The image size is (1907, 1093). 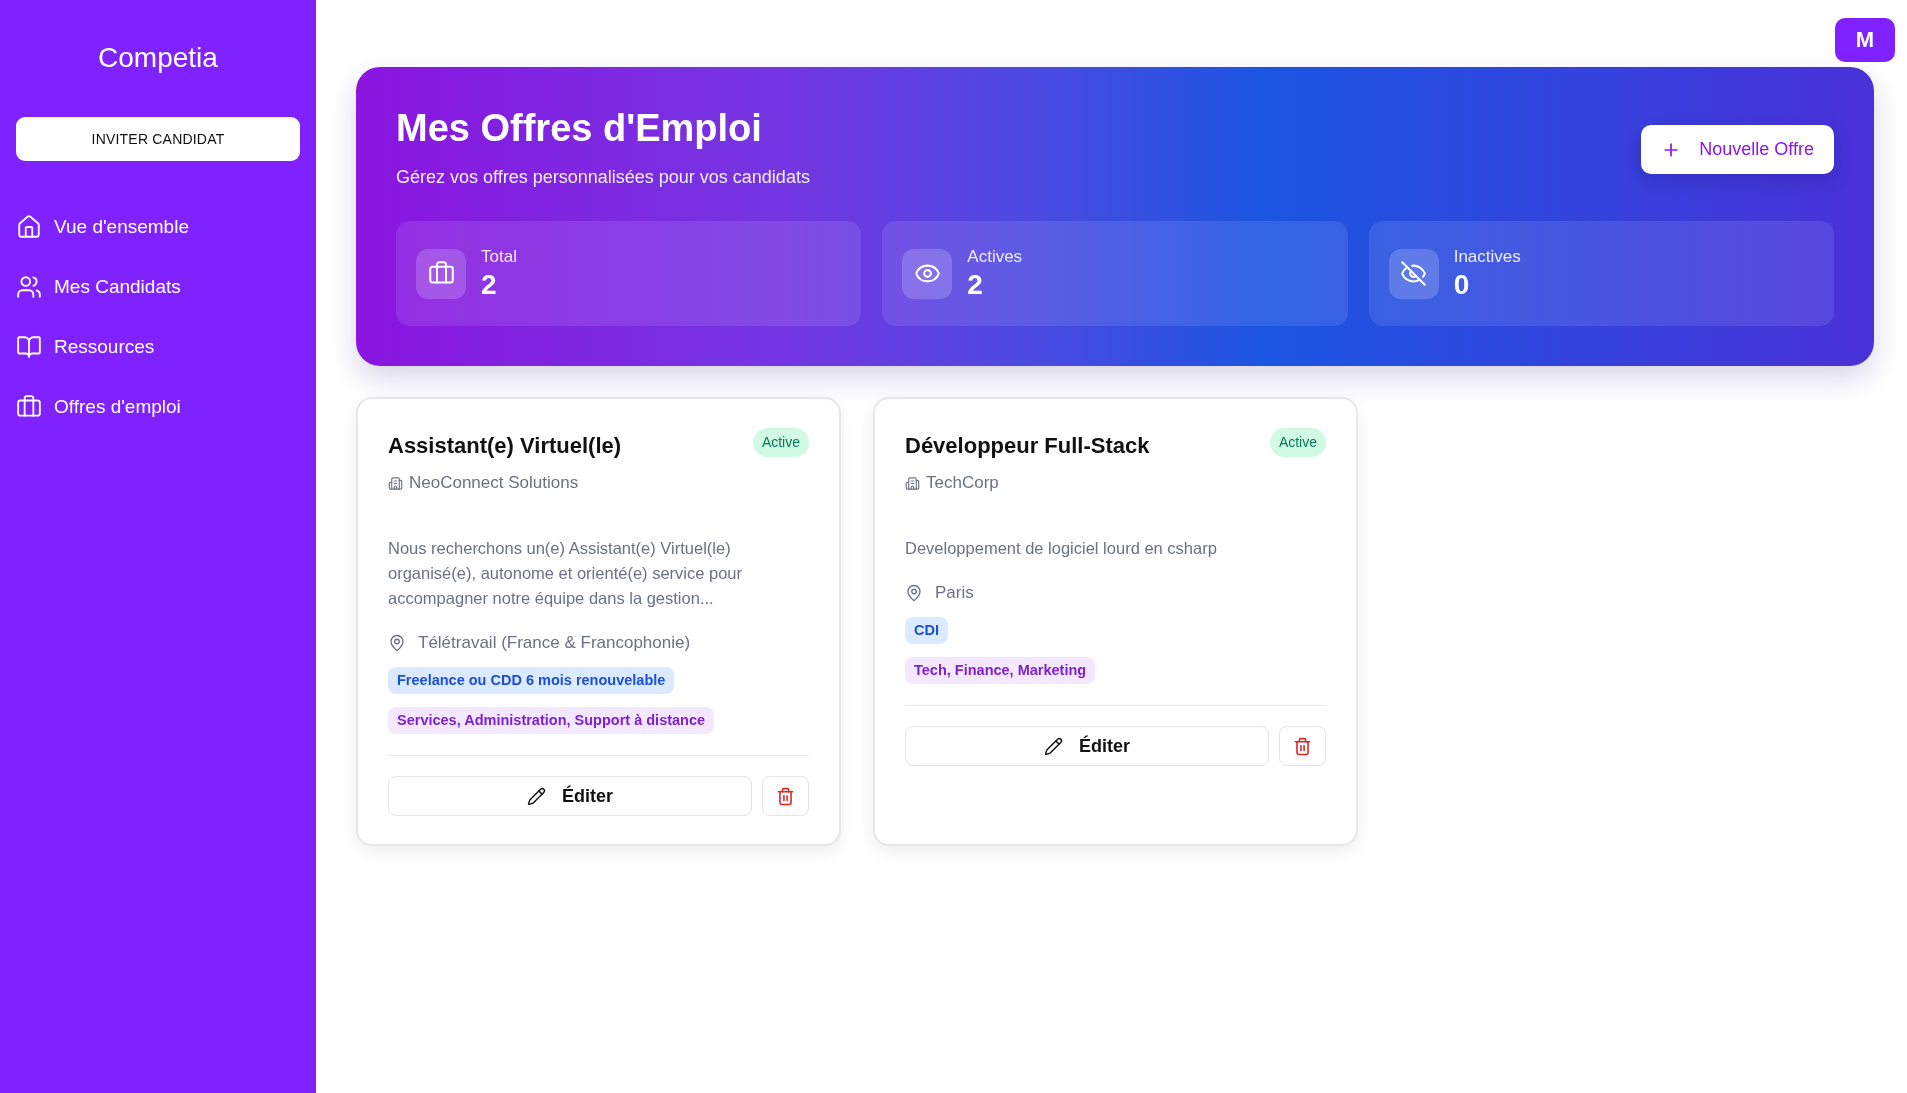 I want to click on job-title: Développeur Full-Stack, so click(x=1027, y=446).